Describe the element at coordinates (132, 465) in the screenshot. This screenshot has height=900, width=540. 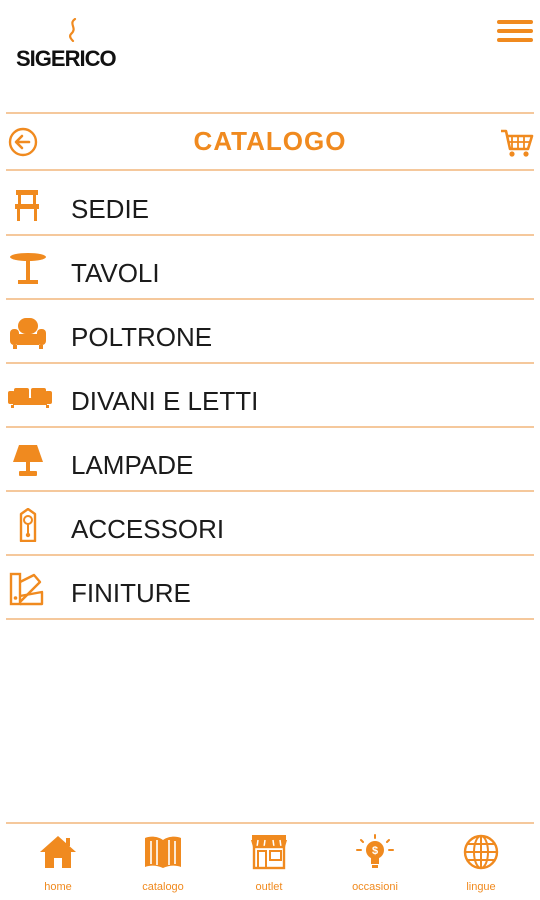
I see `catalog-item-label: LAMPADE` at that location.